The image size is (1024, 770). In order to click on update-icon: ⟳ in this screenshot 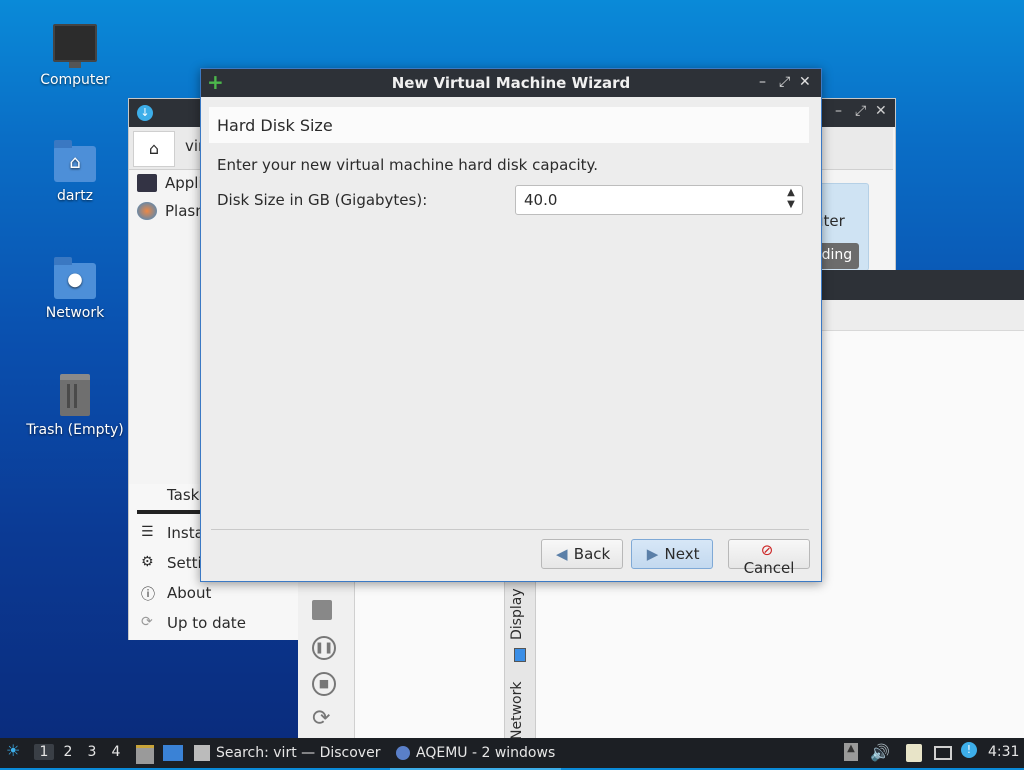, I will do `click(147, 622)`.